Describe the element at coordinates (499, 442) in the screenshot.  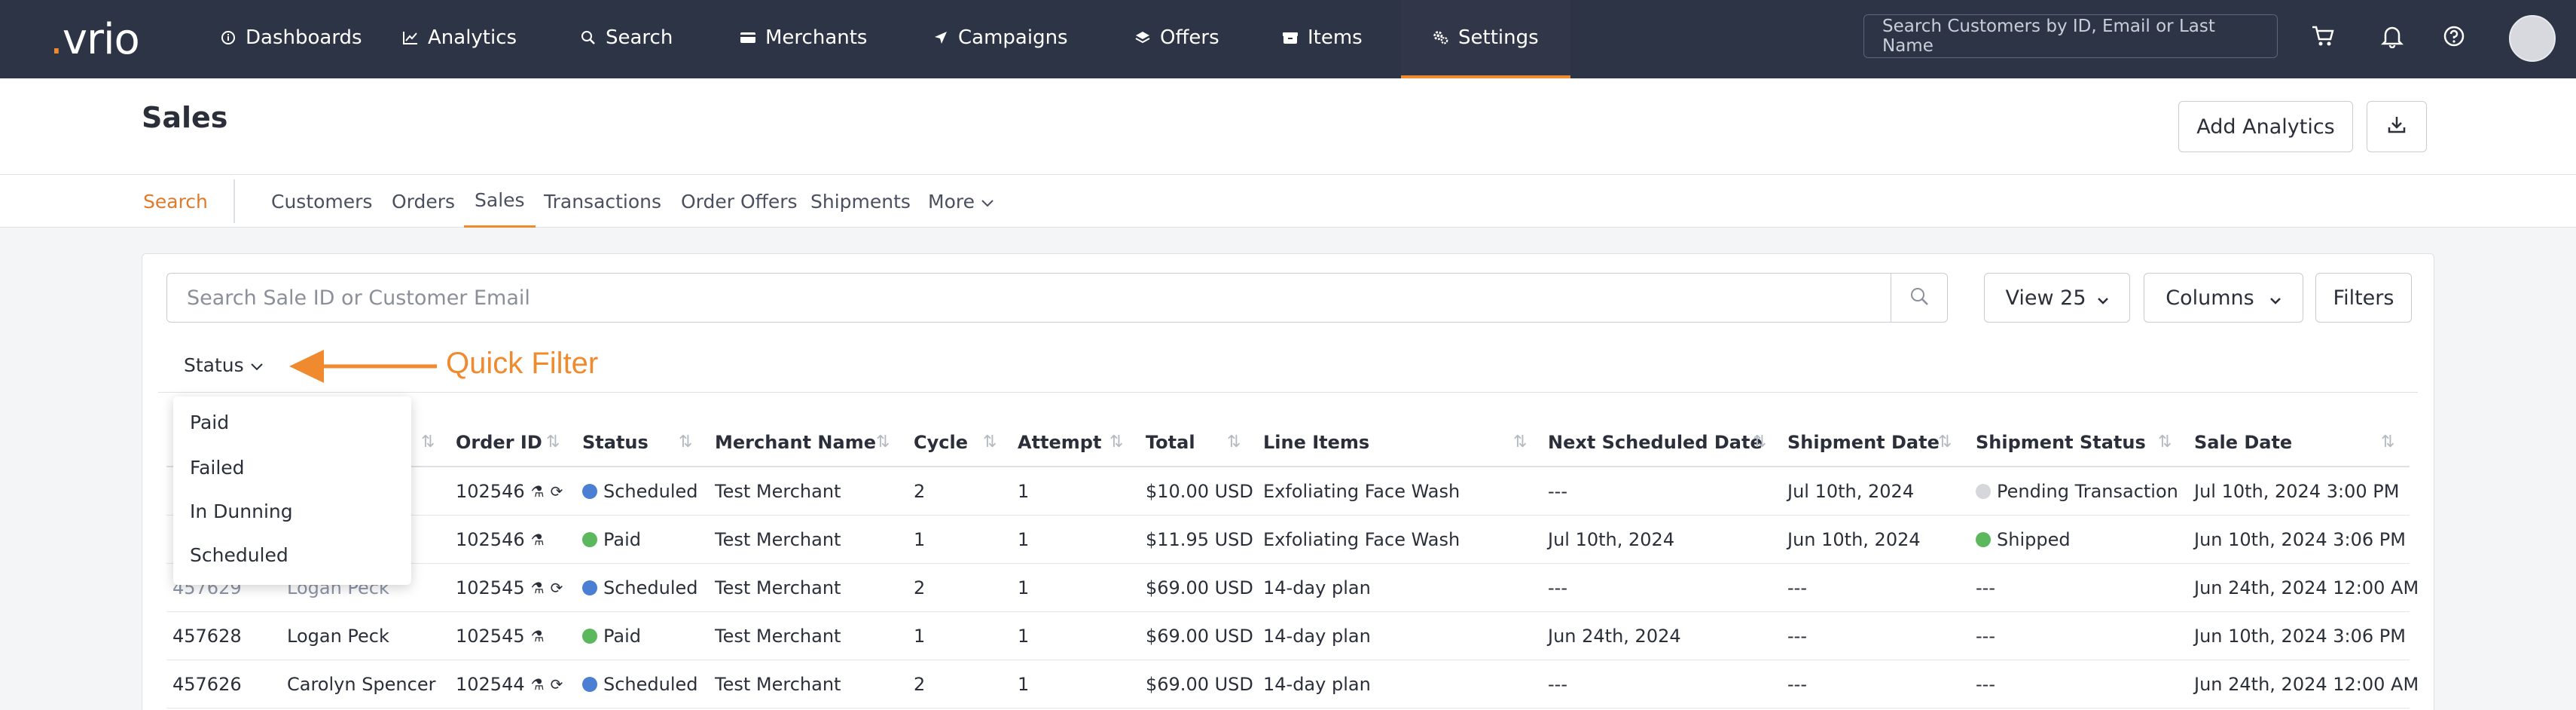
I see `col-order-id: Order ID` at that location.